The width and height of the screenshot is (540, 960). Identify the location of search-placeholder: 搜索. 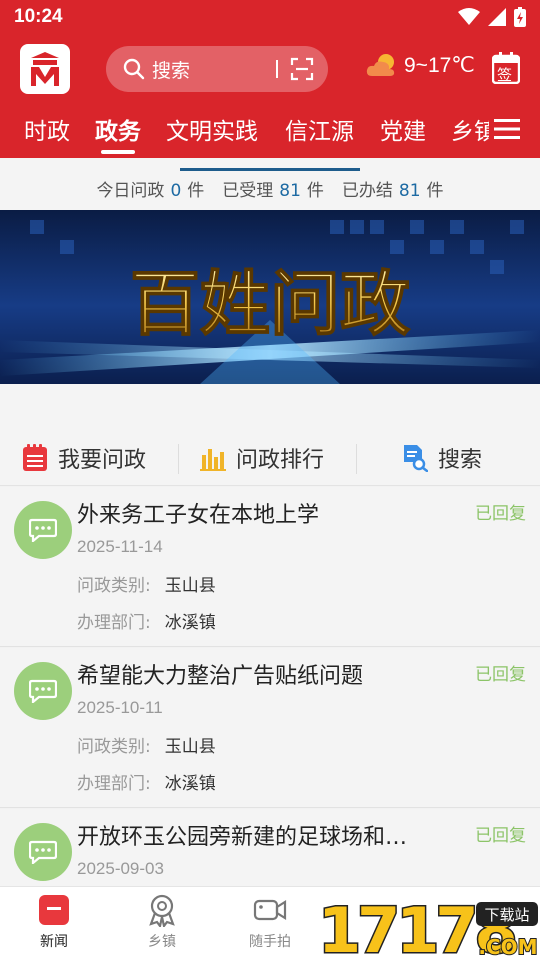
(171, 70).